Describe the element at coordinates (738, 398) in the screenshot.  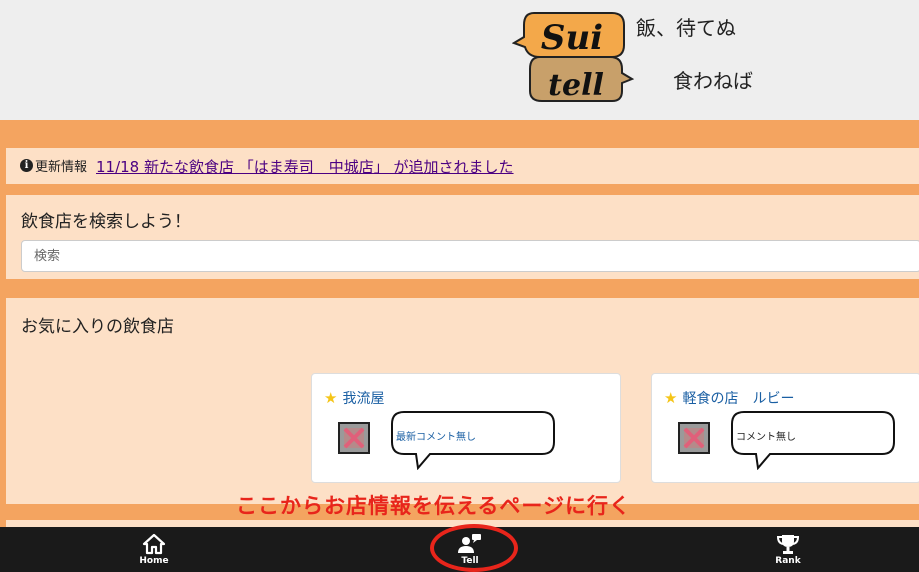
I see `shop-name: 軽食の店 ルビー` at that location.